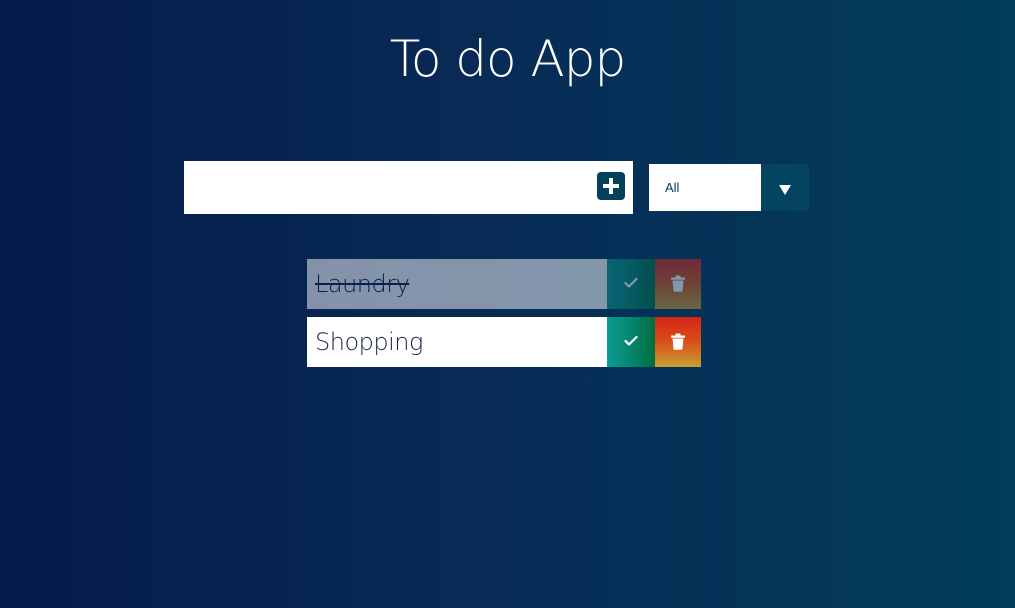  What do you see at coordinates (705, 187) in the screenshot?
I see `filter-selected-value: All` at bounding box center [705, 187].